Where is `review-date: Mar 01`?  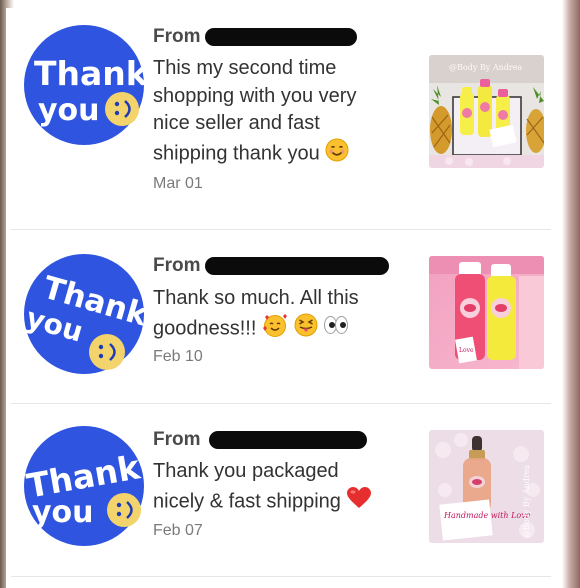 review-date: Mar 01 is located at coordinates (178, 183).